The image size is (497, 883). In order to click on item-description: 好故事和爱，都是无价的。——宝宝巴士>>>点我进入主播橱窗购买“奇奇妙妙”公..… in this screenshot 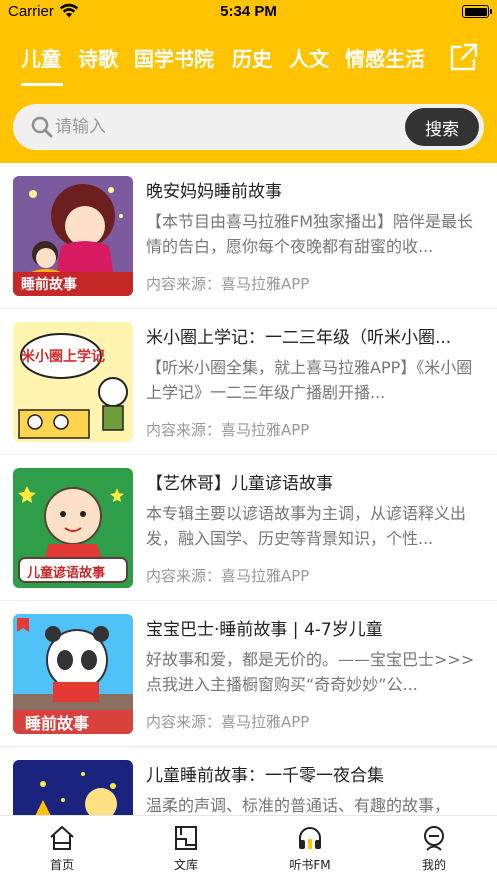, I will do `click(310, 672)`.